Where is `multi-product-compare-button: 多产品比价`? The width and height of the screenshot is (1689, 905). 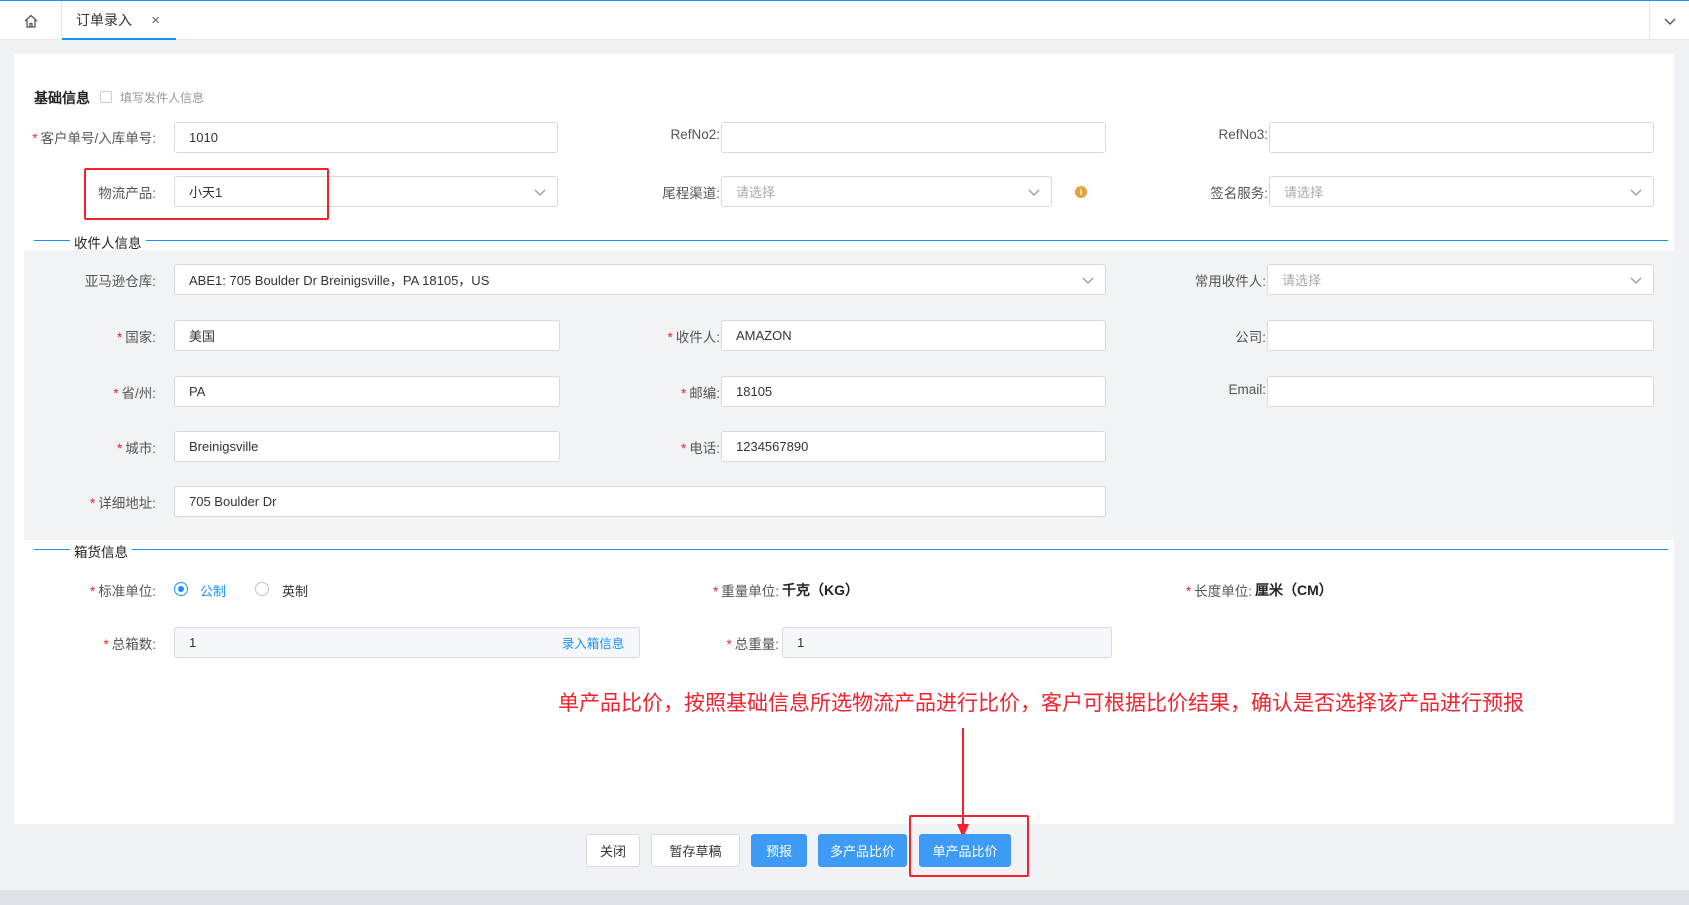
multi-product-compare-button: 多产品比价 is located at coordinates (862, 850).